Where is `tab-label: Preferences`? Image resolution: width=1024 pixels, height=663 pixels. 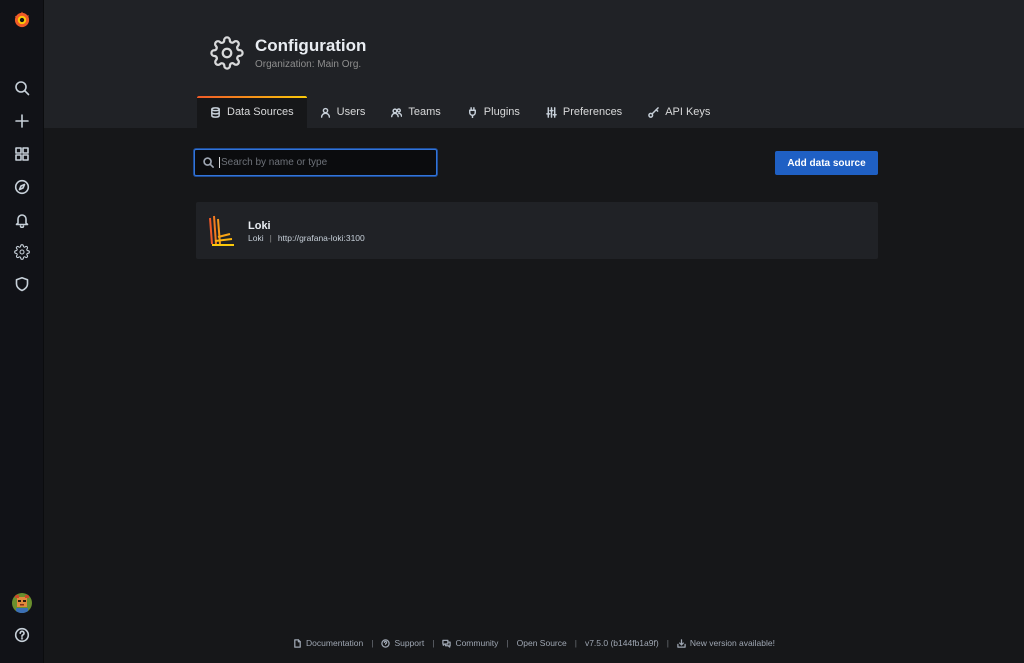
tab-label: Preferences is located at coordinates (592, 112).